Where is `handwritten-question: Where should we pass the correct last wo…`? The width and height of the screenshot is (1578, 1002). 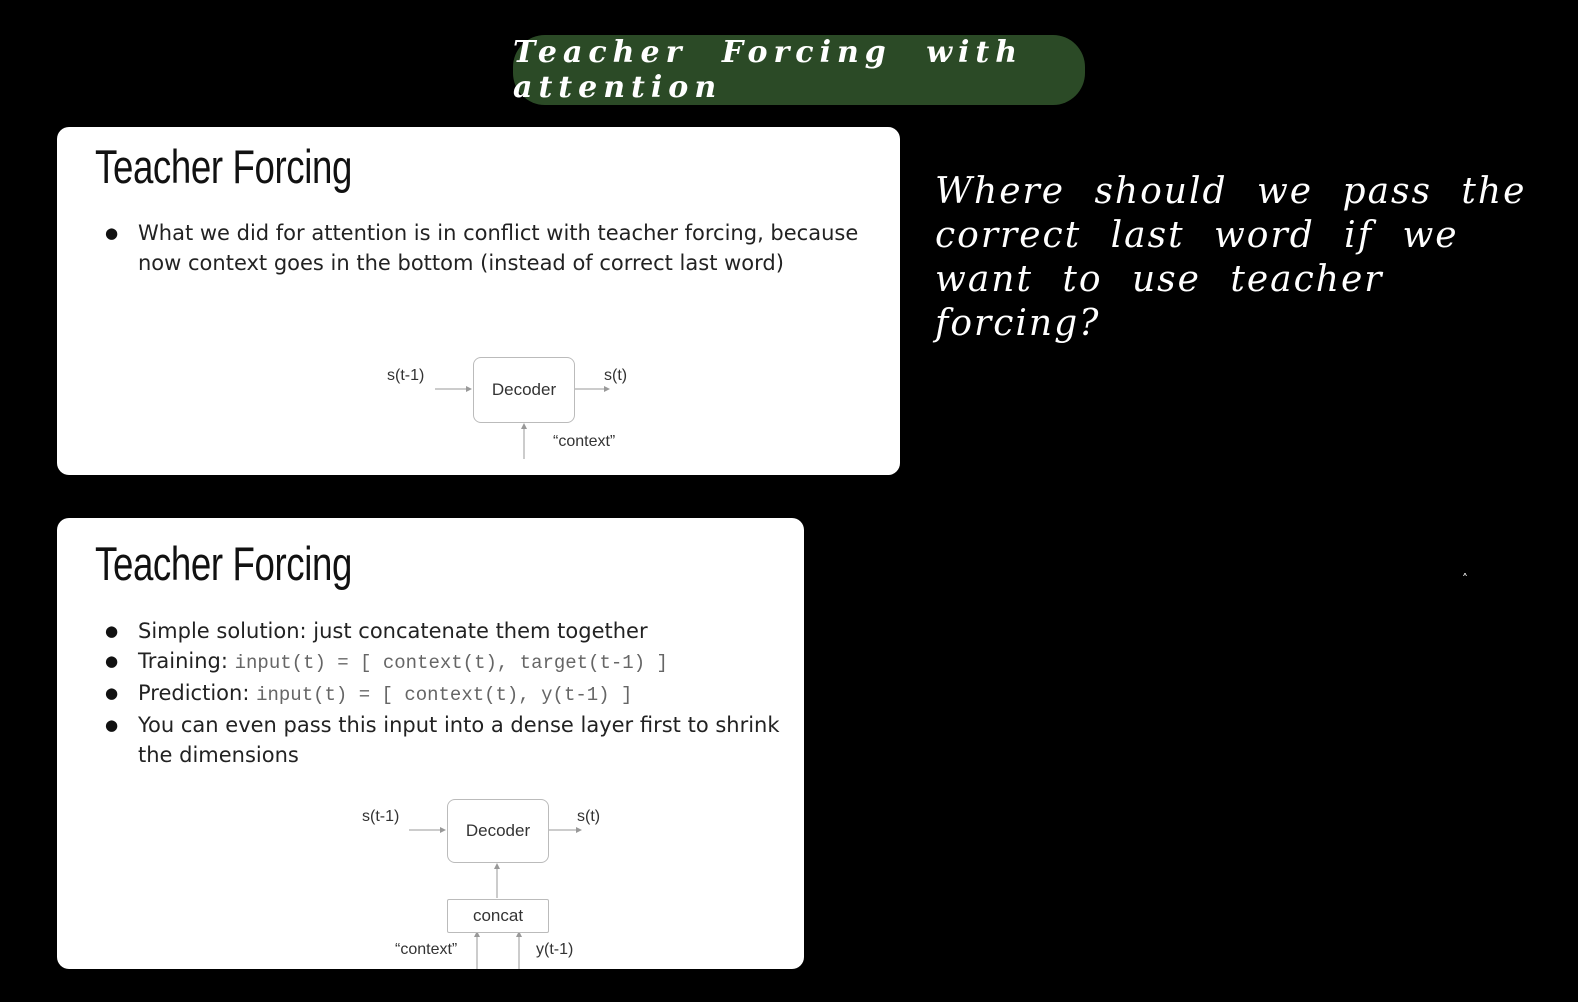
handwritten-question: Where should we pass the correct last wo… is located at coordinates (1231, 257).